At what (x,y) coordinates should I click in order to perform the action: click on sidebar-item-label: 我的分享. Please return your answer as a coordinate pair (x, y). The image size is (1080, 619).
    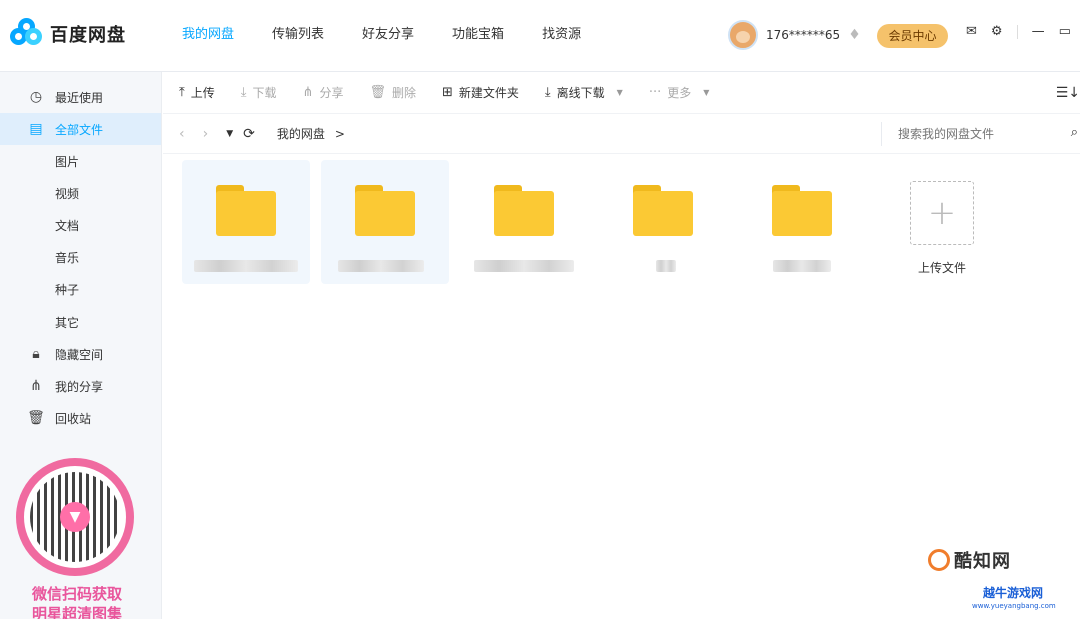
    Looking at the image, I should click on (79, 386).